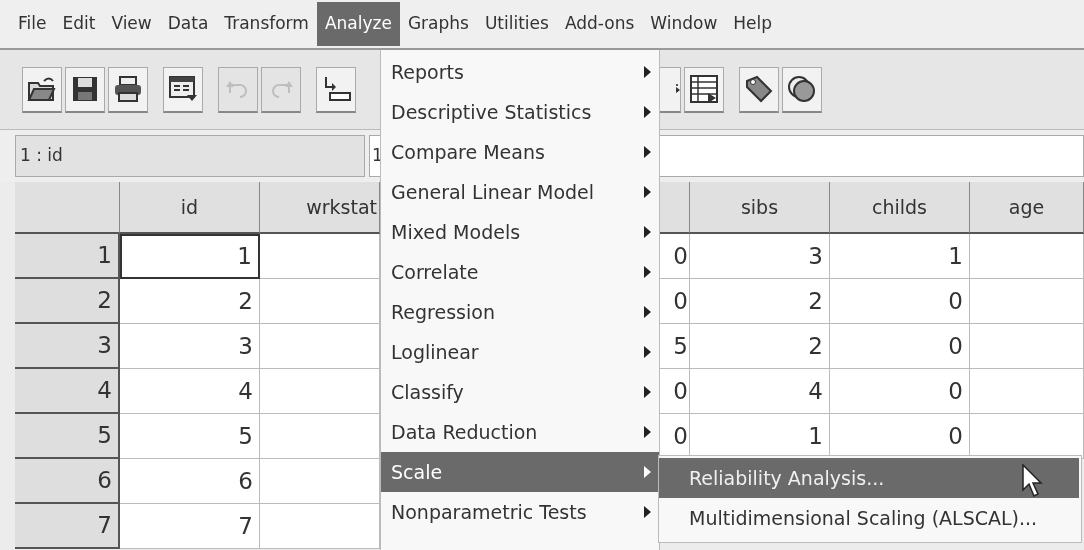 This screenshot has width=1084, height=550. What do you see at coordinates (516, 24) in the screenshot?
I see `menu-item: Utilities` at bounding box center [516, 24].